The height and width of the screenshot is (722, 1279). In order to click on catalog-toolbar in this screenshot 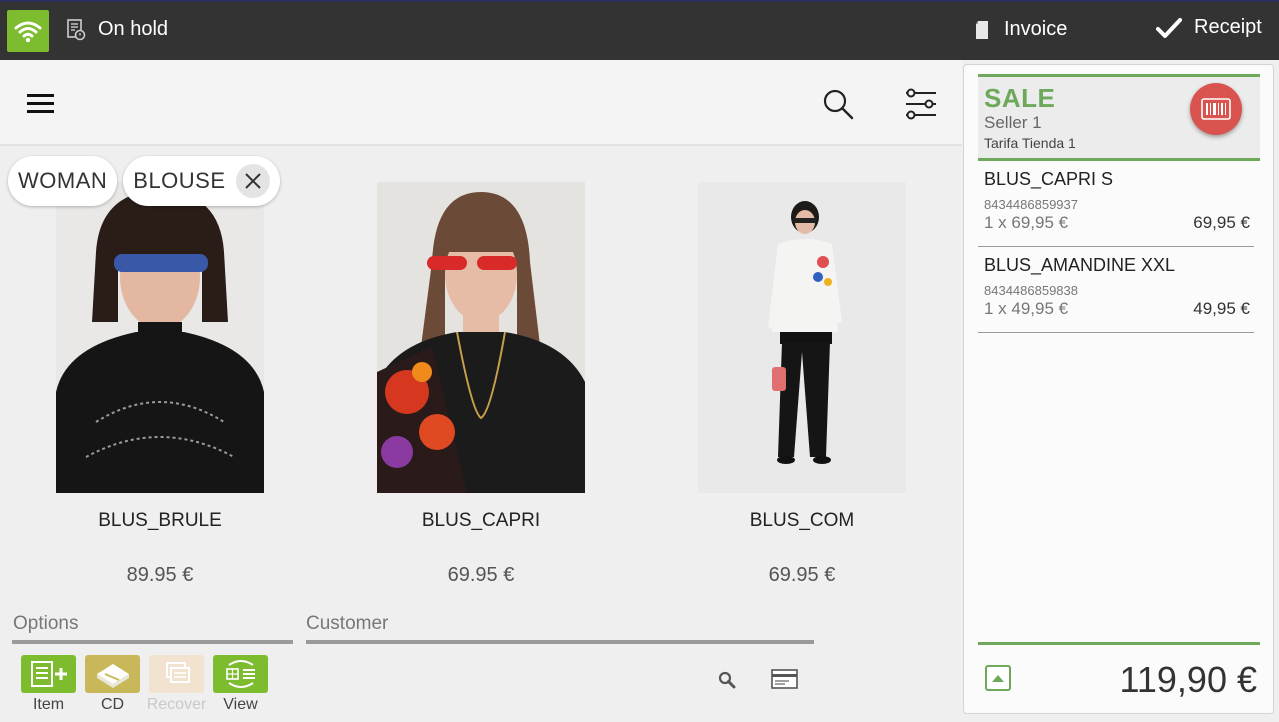, I will do `click(481, 103)`.